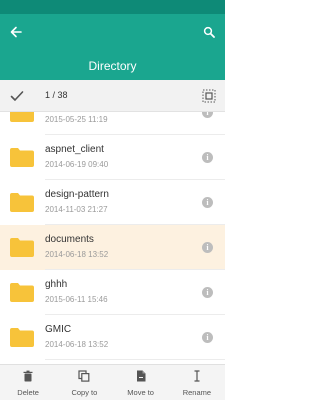 The height and width of the screenshot is (400, 320). What do you see at coordinates (112, 66) in the screenshot?
I see `page-title: Directory` at bounding box center [112, 66].